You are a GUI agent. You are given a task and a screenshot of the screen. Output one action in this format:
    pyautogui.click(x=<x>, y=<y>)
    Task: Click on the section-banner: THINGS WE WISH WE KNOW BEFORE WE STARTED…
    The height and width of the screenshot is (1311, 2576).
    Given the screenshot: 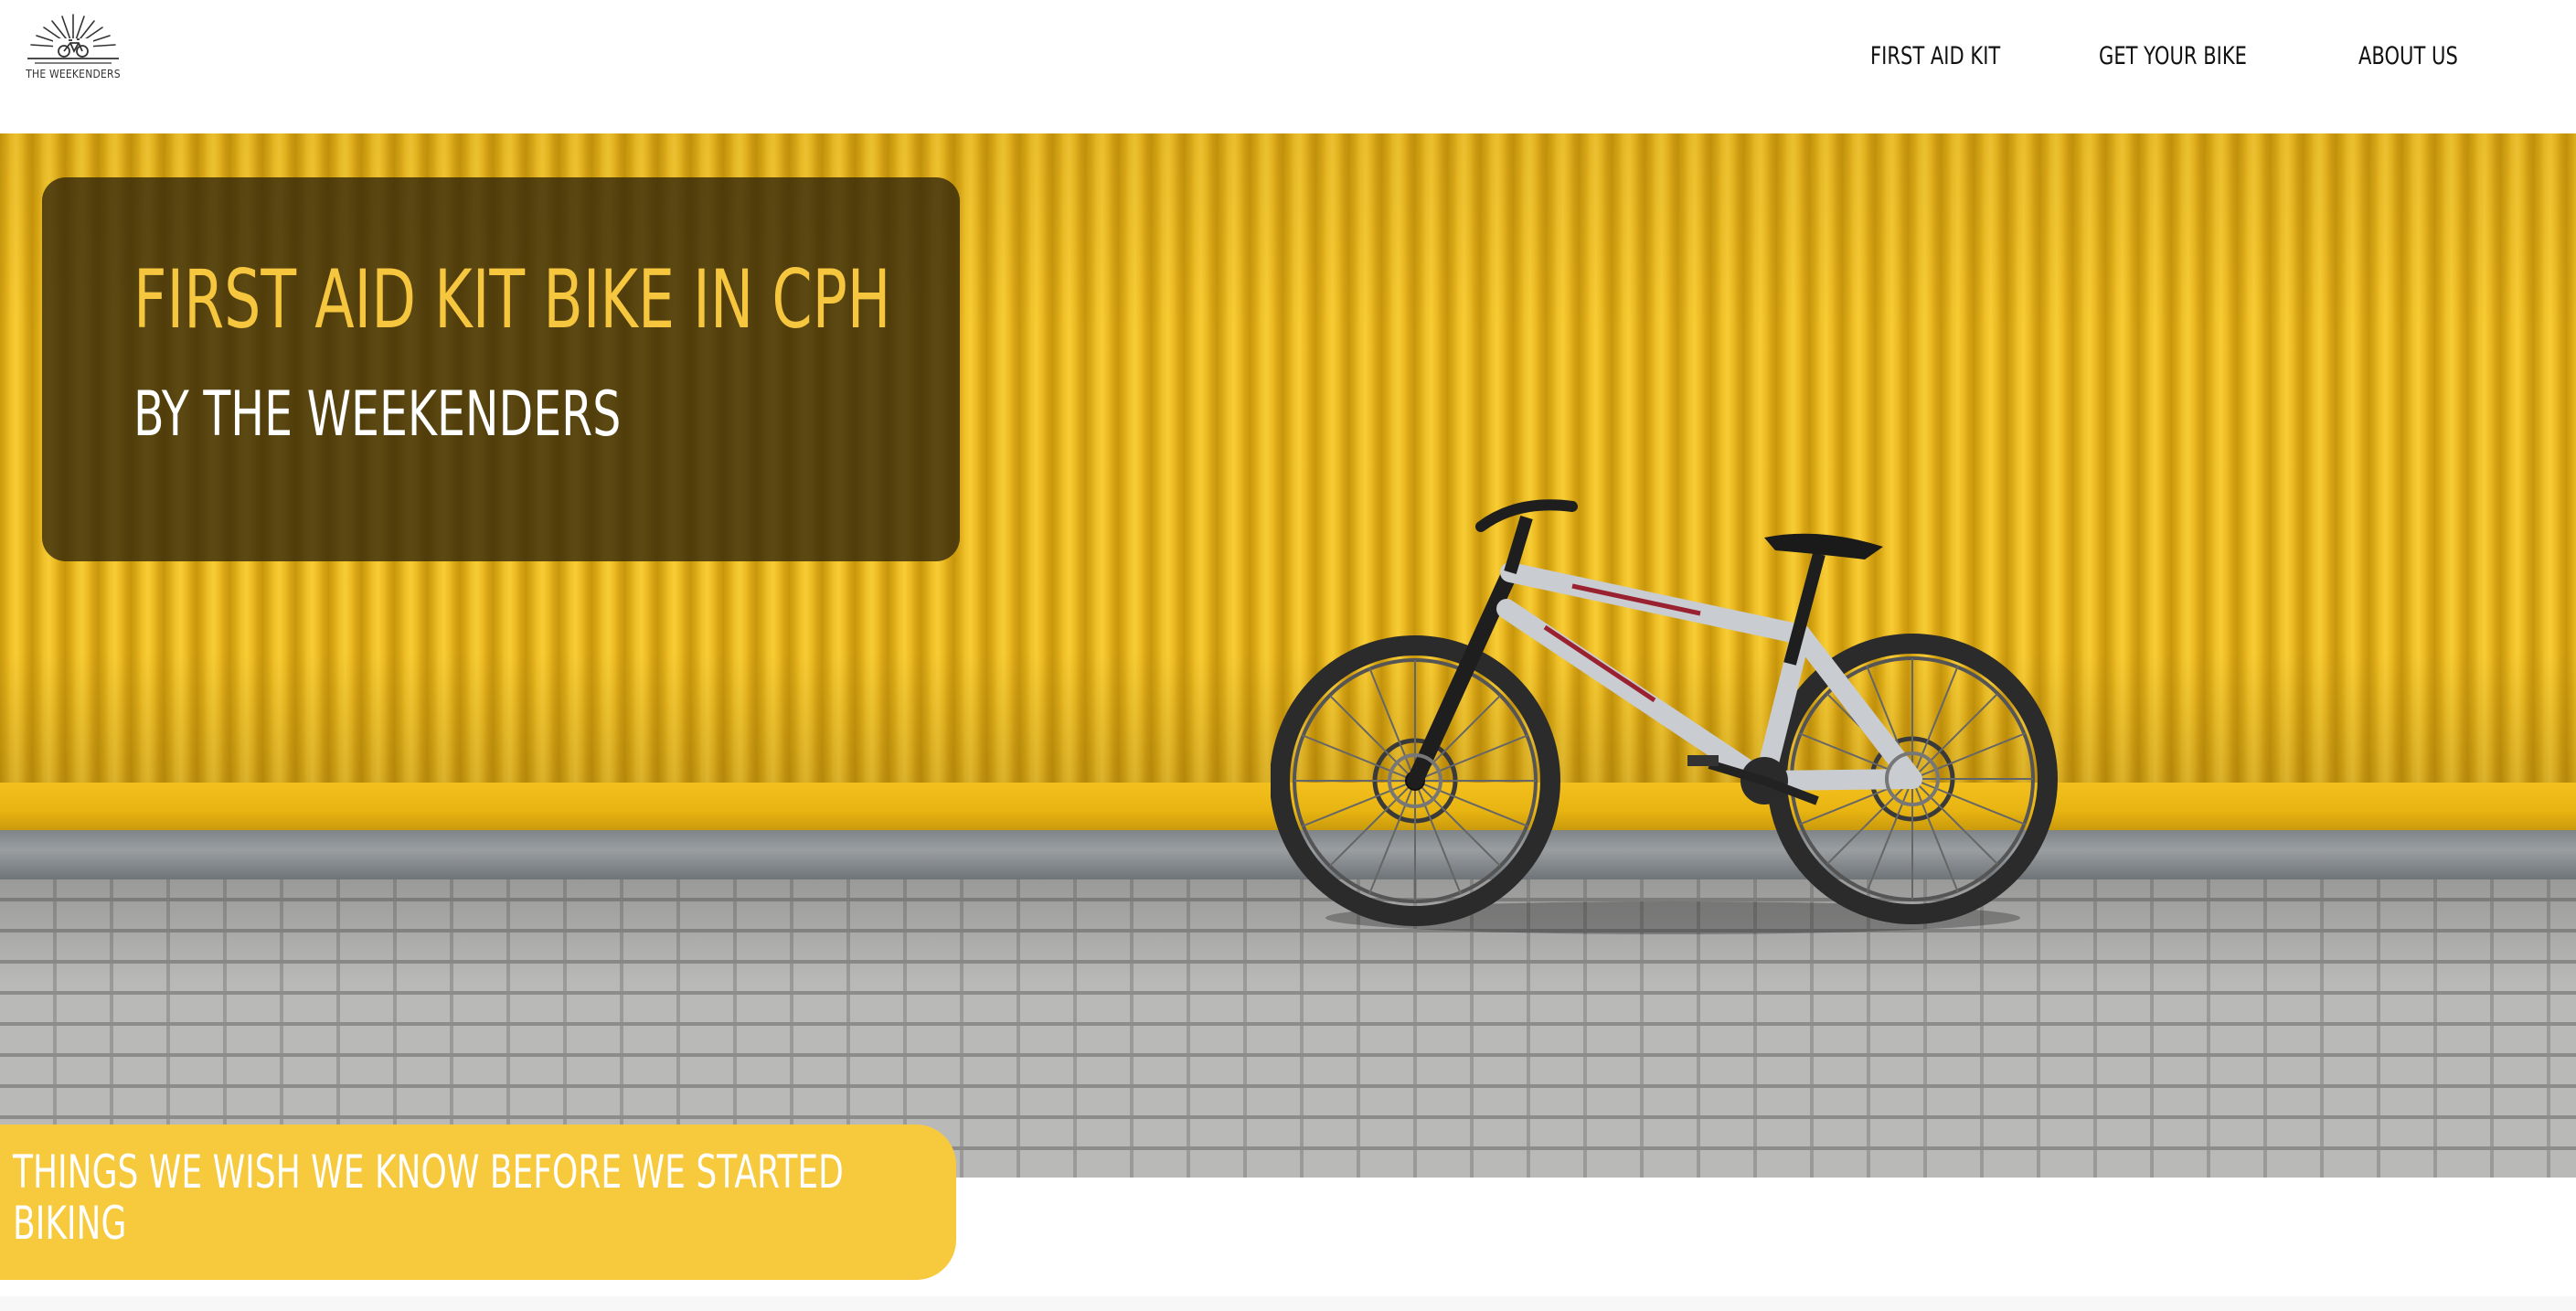 What is the action you would take?
    pyautogui.click(x=478, y=1202)
    